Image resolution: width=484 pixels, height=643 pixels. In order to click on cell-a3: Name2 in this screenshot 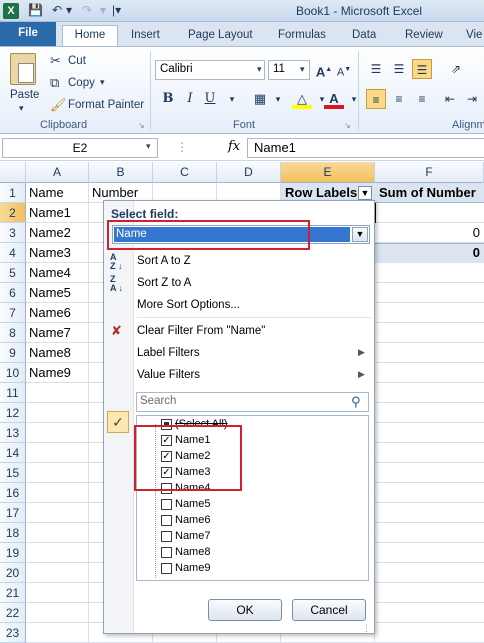, I will do `click(49, 233)`.